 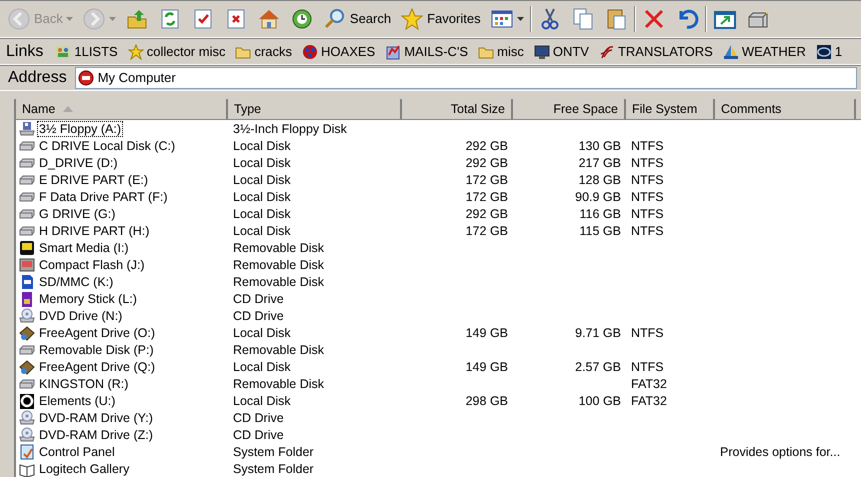 What do you see at coordinates (27, 129) in the screenshot?
I see `floppy-drive-icon` at bounding box center [27, 129].